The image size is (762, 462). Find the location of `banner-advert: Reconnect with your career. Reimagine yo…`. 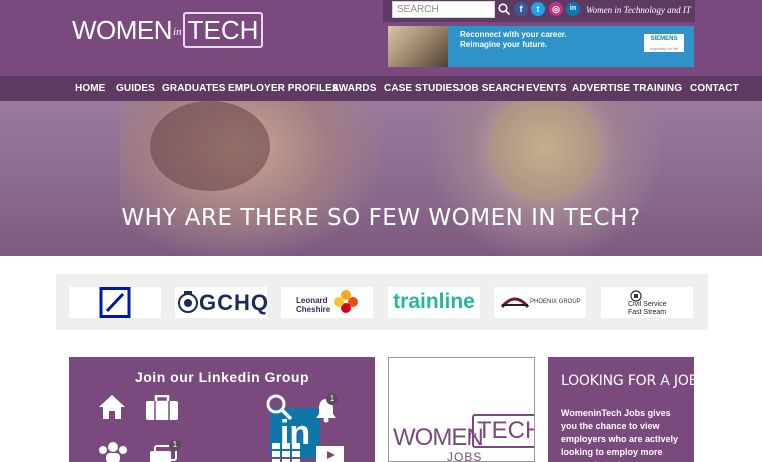

banner-advert: Reconnect with your career. Reimagine yo… is located at coordinates (541, 46).